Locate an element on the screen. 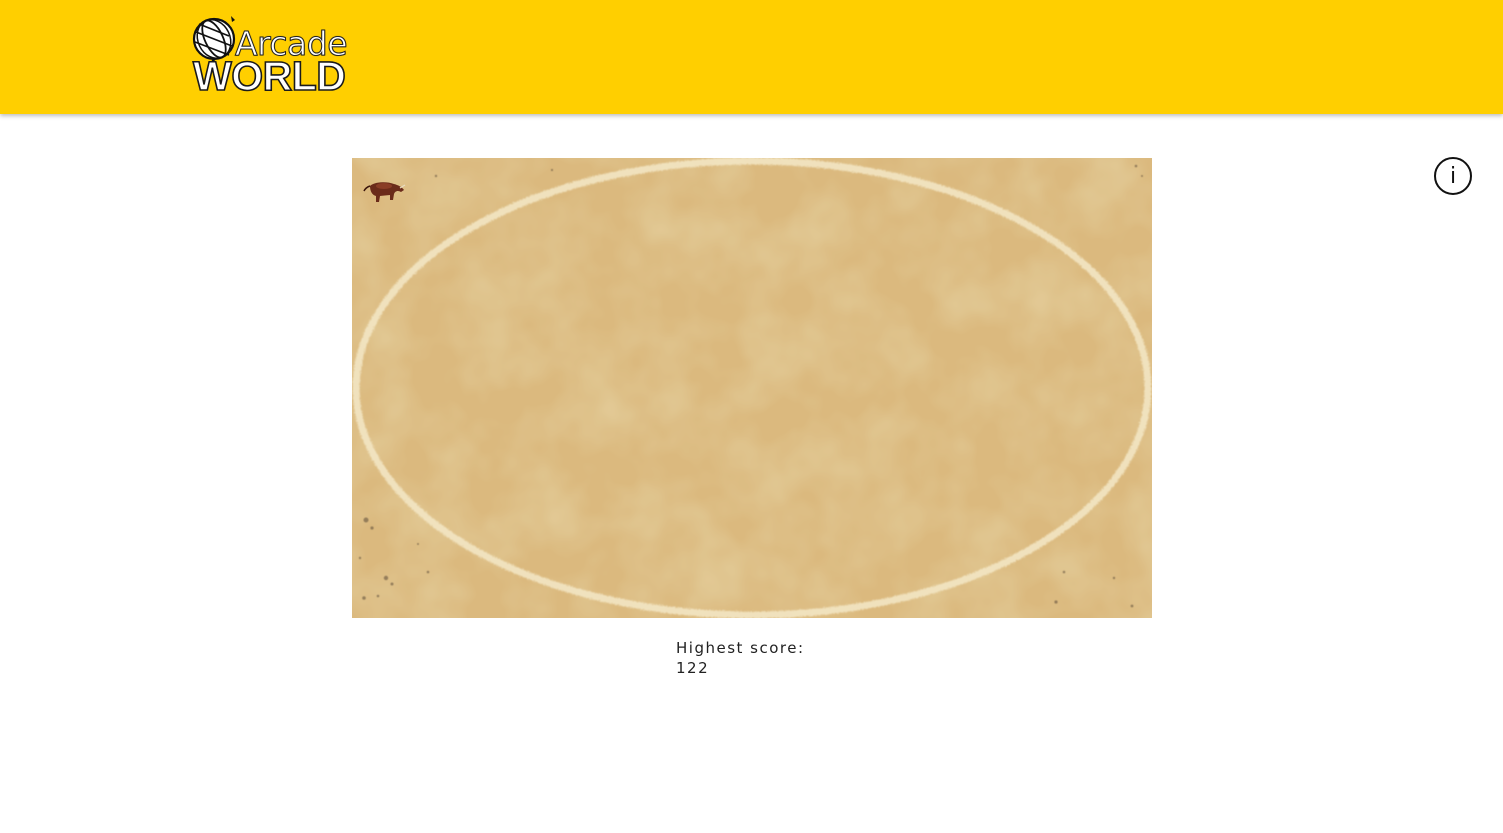  highest-score-label: Highest score: is located at coordinates (740, 648).